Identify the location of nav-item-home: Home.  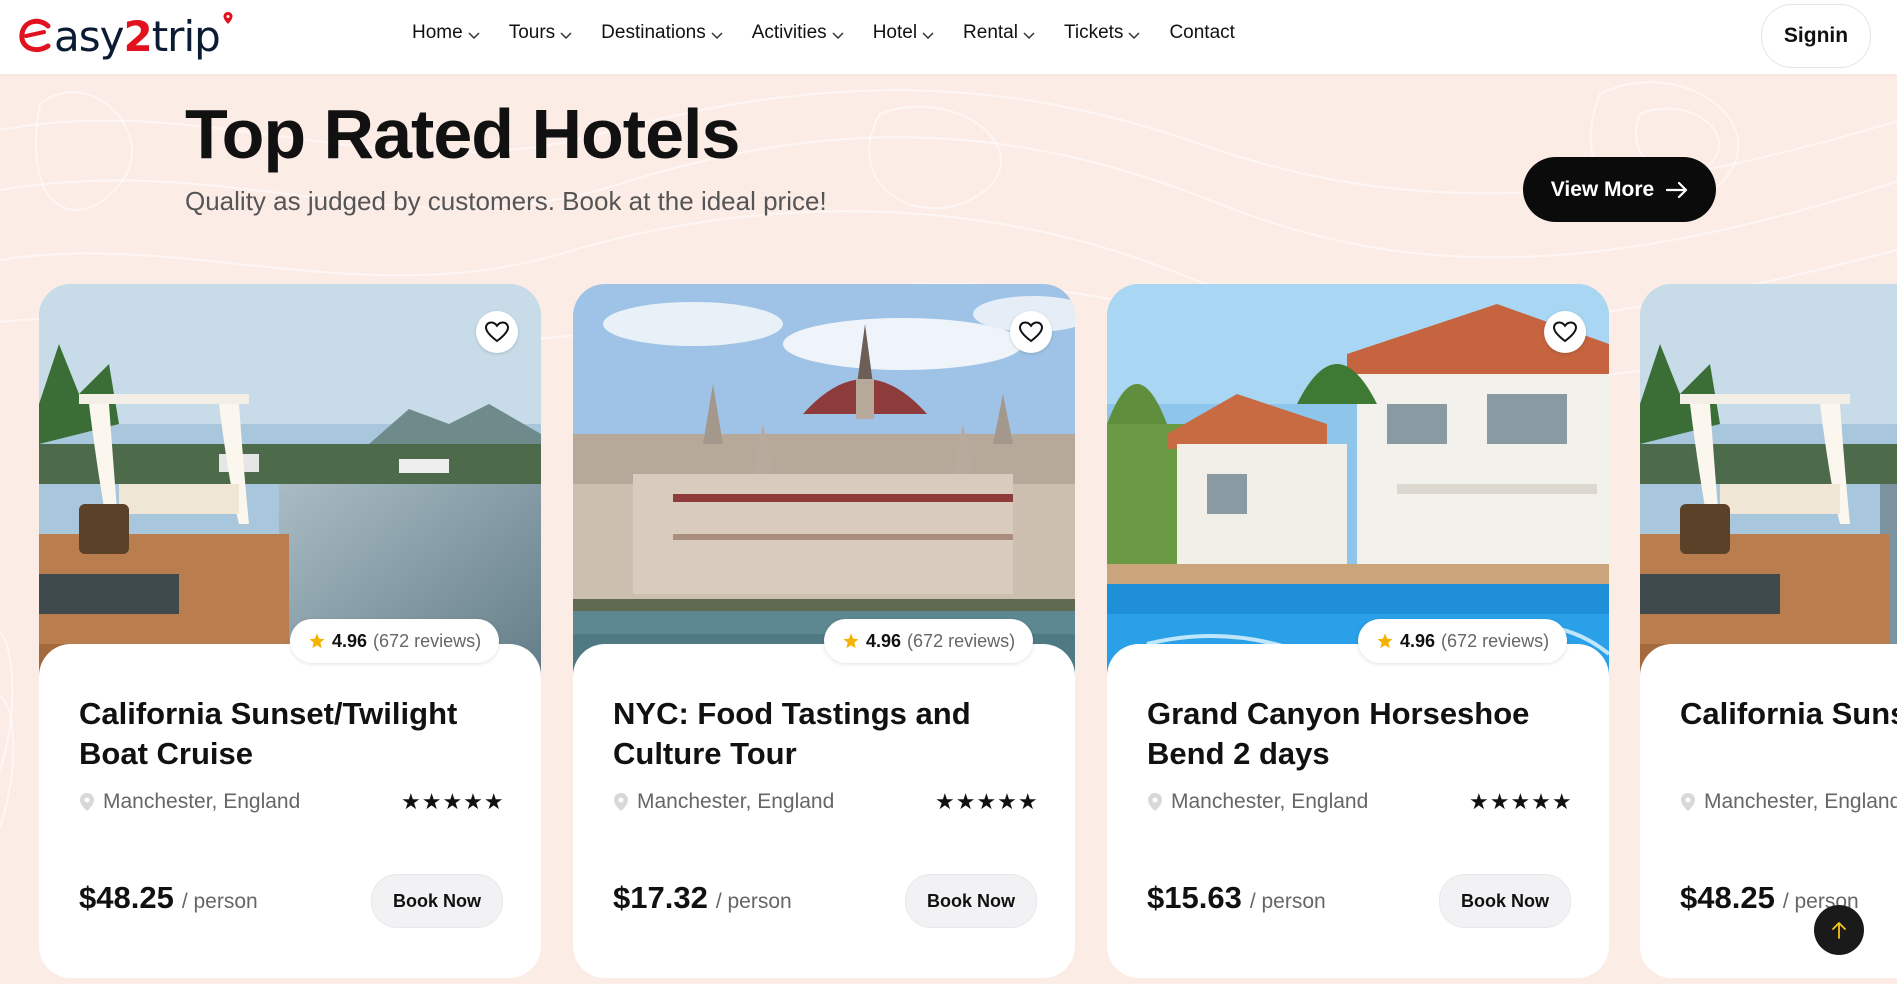
(446, 33).